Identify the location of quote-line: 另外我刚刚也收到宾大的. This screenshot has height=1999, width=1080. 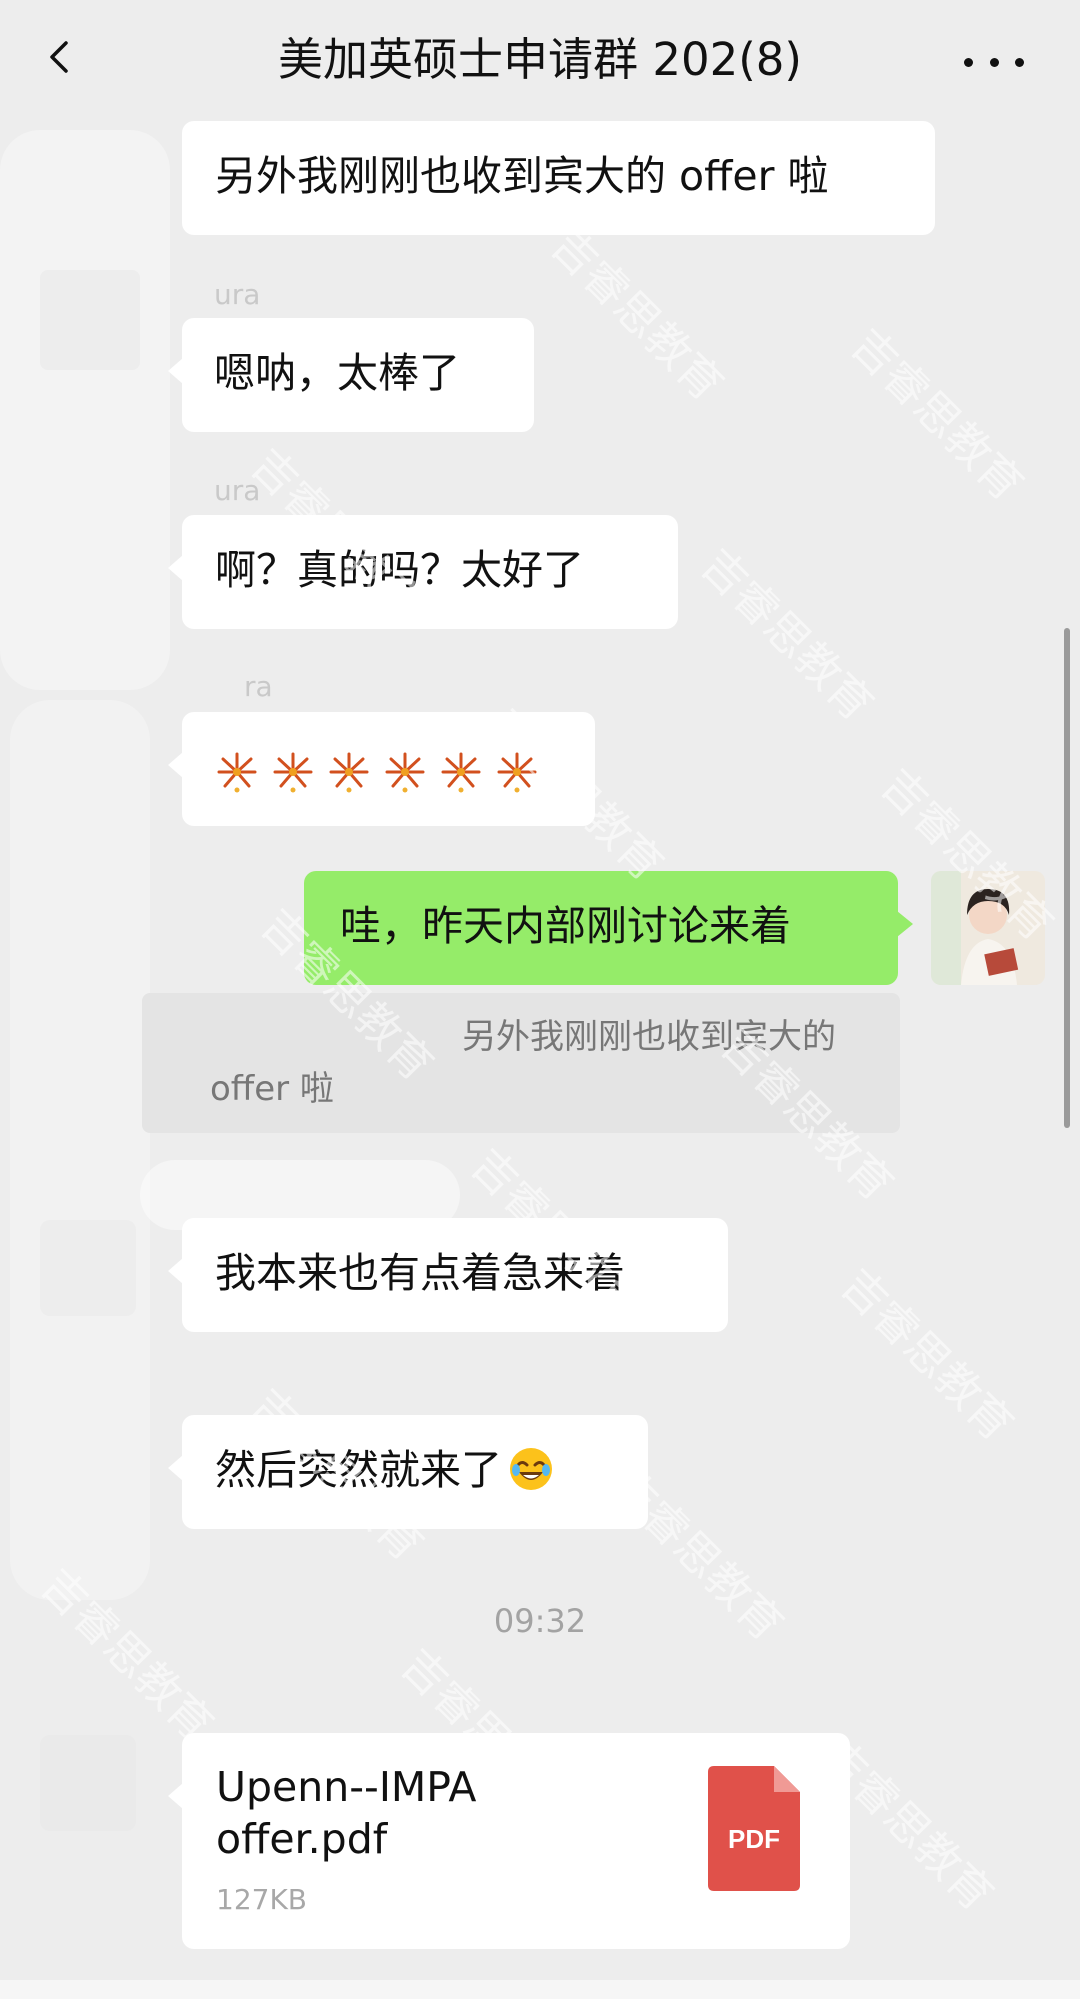
(649, 1037).